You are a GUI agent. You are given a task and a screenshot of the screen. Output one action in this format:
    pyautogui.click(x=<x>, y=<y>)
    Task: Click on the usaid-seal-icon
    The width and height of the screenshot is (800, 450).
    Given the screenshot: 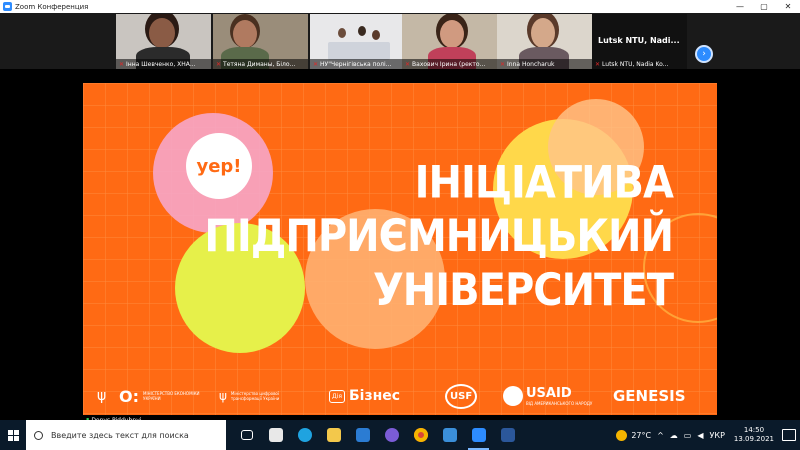 What is the action you would take?
    pyautogui.click(x=513, y=396)
    